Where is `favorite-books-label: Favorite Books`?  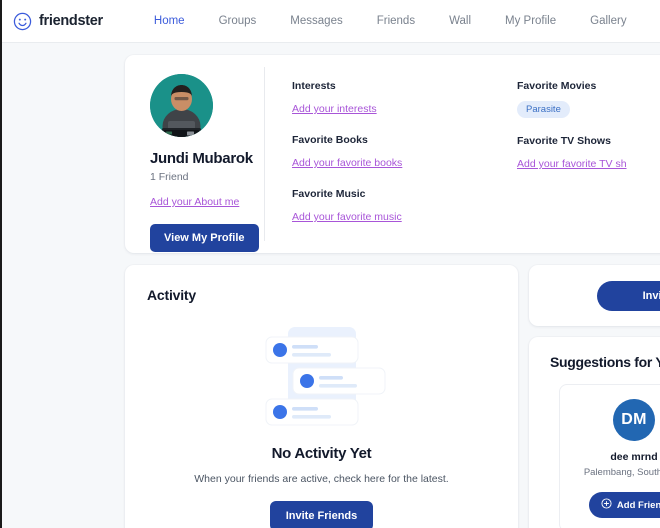
favorite-books-label: Favorite Books is located at coordinates (330, 140).